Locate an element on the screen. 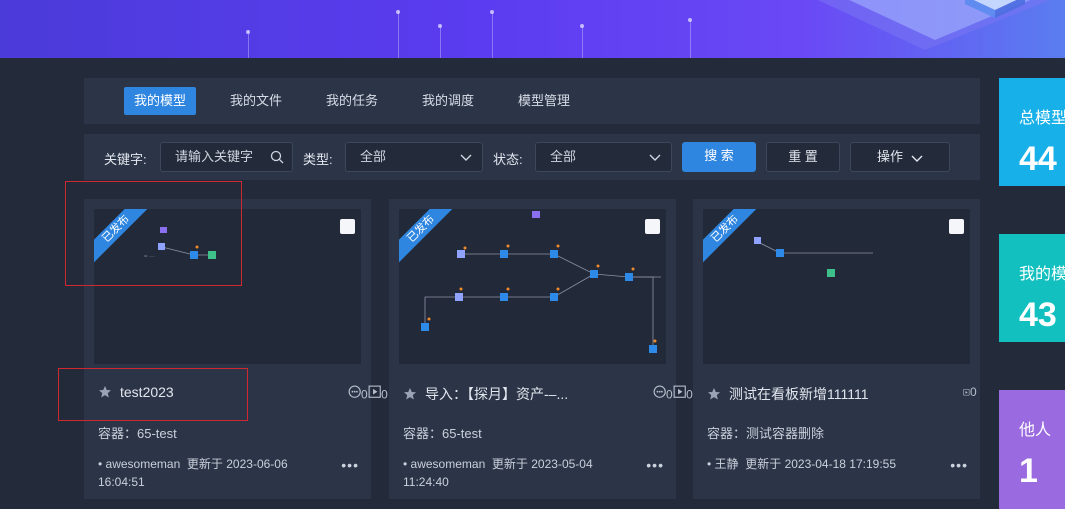 The height and width of the screenshot is (509, 1065). stat-my-models: 我的模 43 is located at coordinates (1032, 288).